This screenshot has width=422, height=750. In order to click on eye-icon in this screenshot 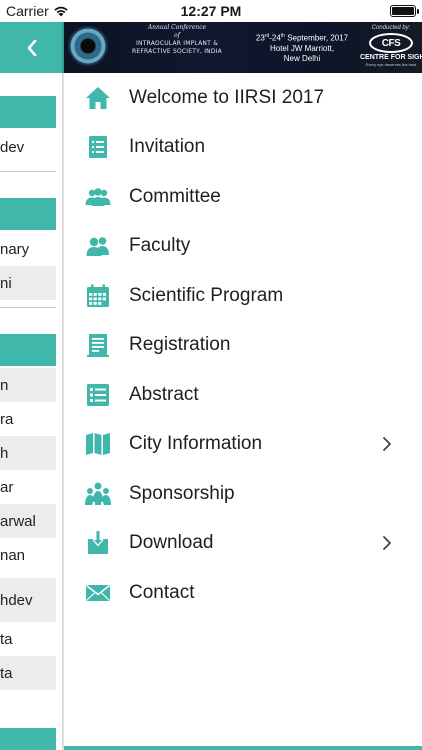, I will do `click(88, 46)`.